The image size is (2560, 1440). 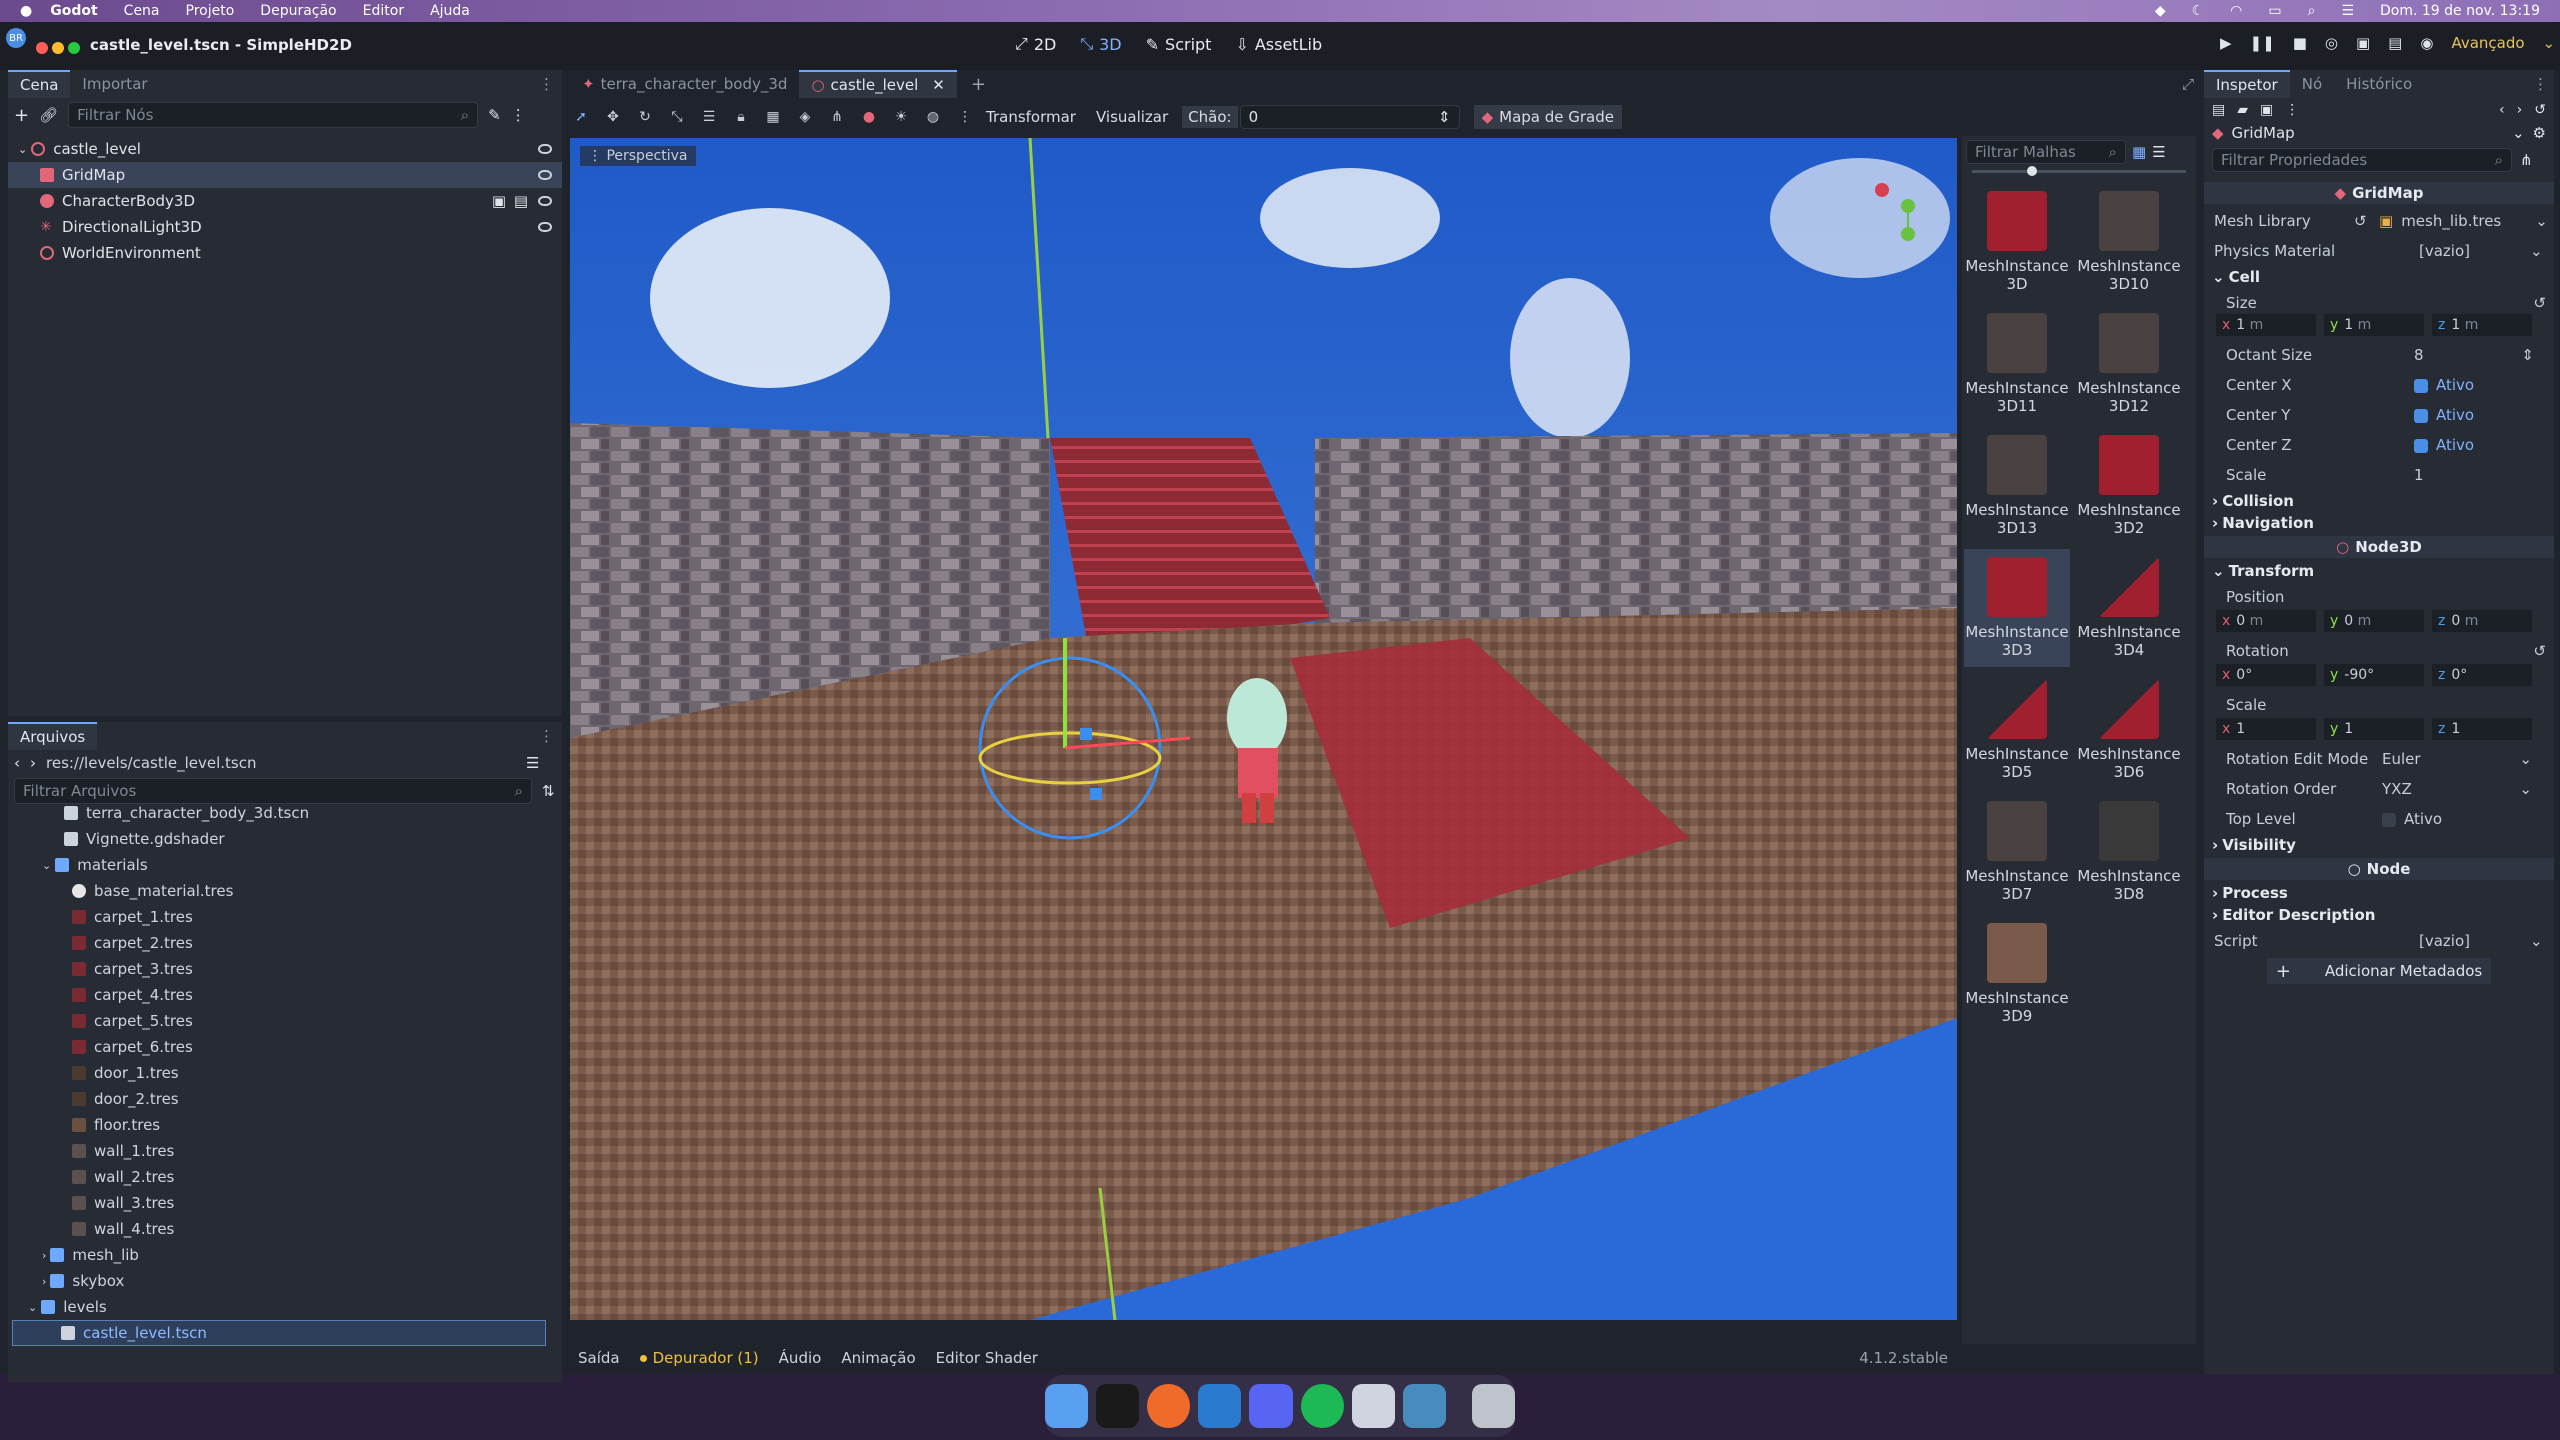 What do you see at coordinates (741, 117) in the screenshot?
I see `lock-icon: 🔒︎` at bounding box center [741, 117].